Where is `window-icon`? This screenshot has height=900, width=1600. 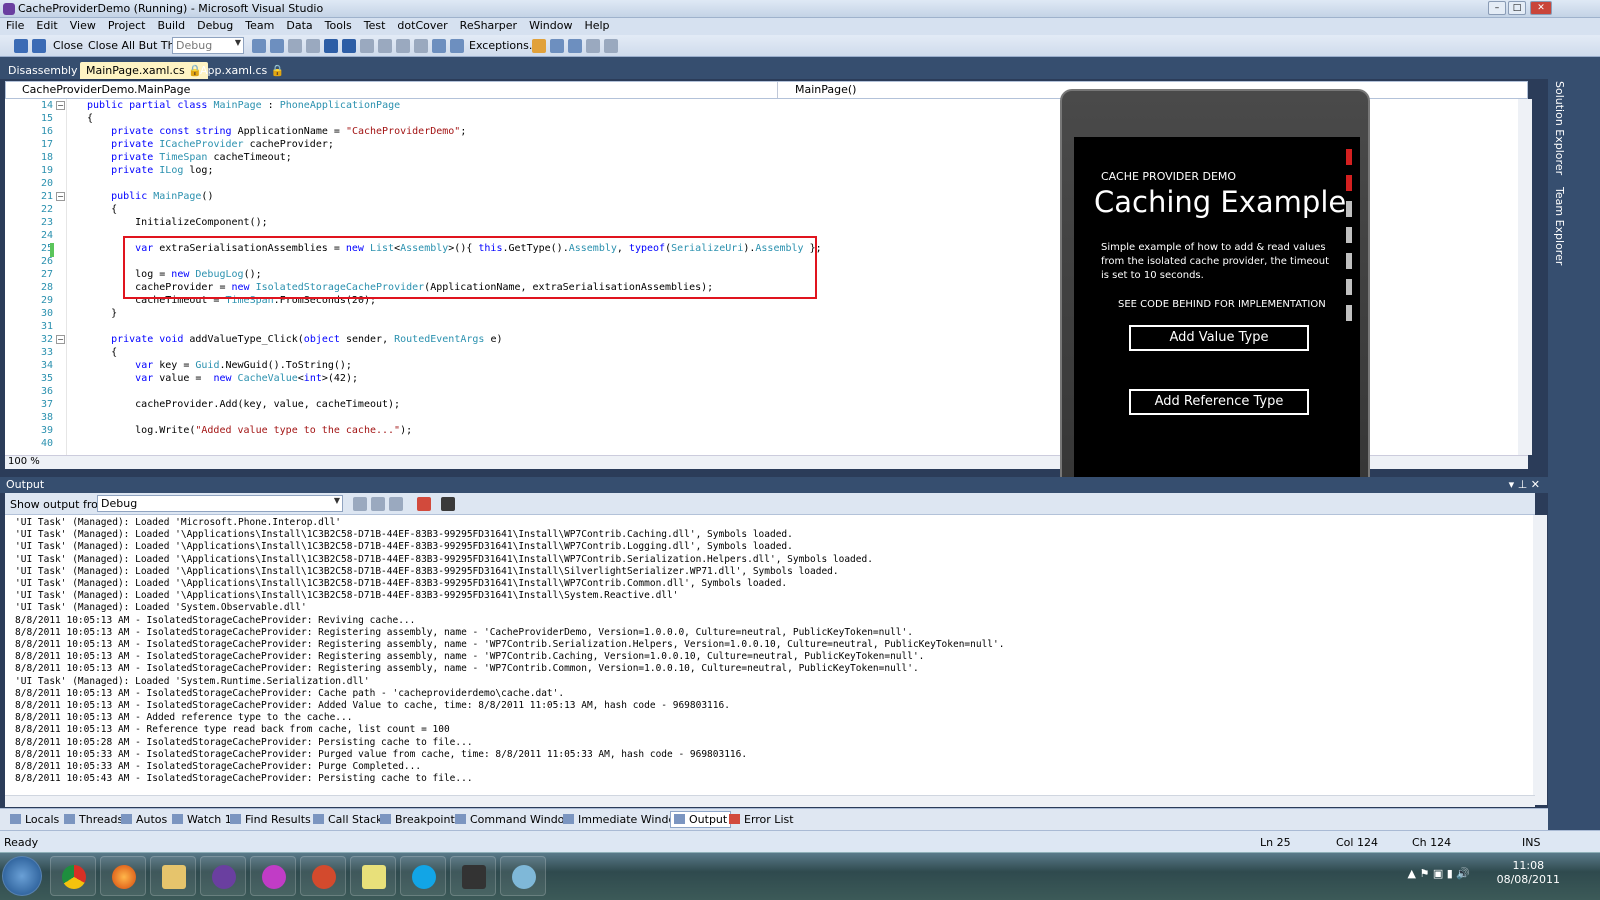 window-icon is located at coordinates (277, 46).